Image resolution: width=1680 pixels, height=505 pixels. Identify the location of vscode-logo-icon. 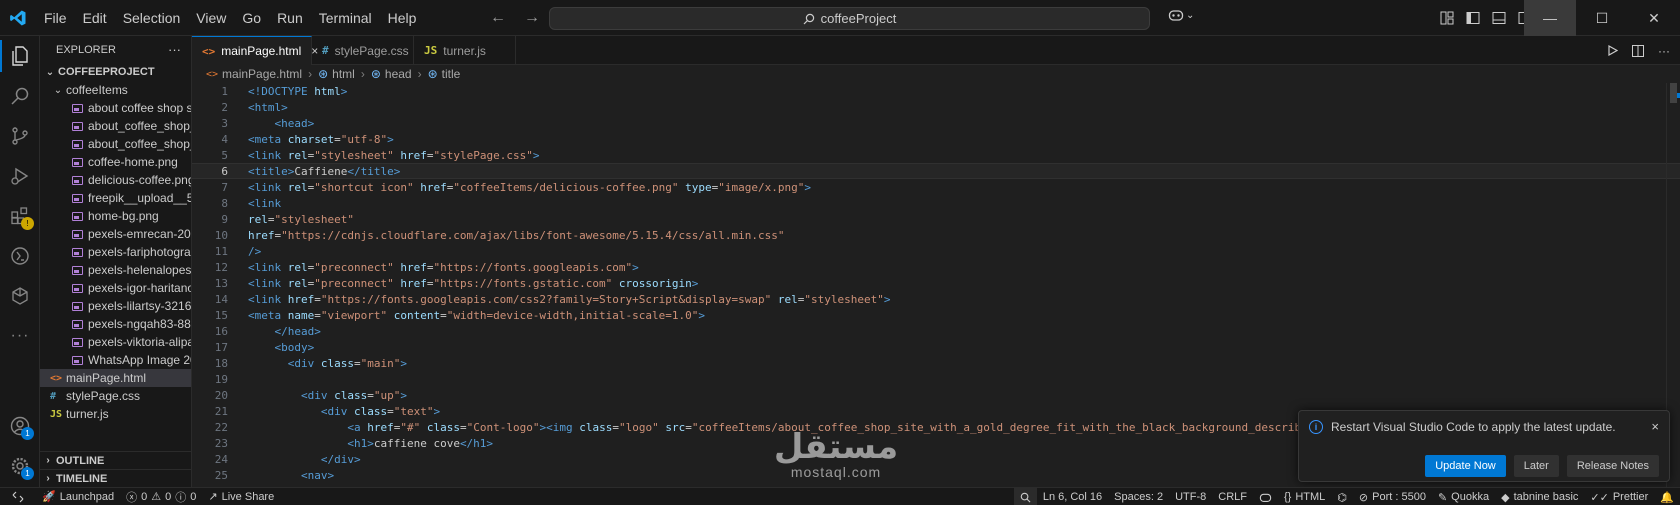
(18, 18).